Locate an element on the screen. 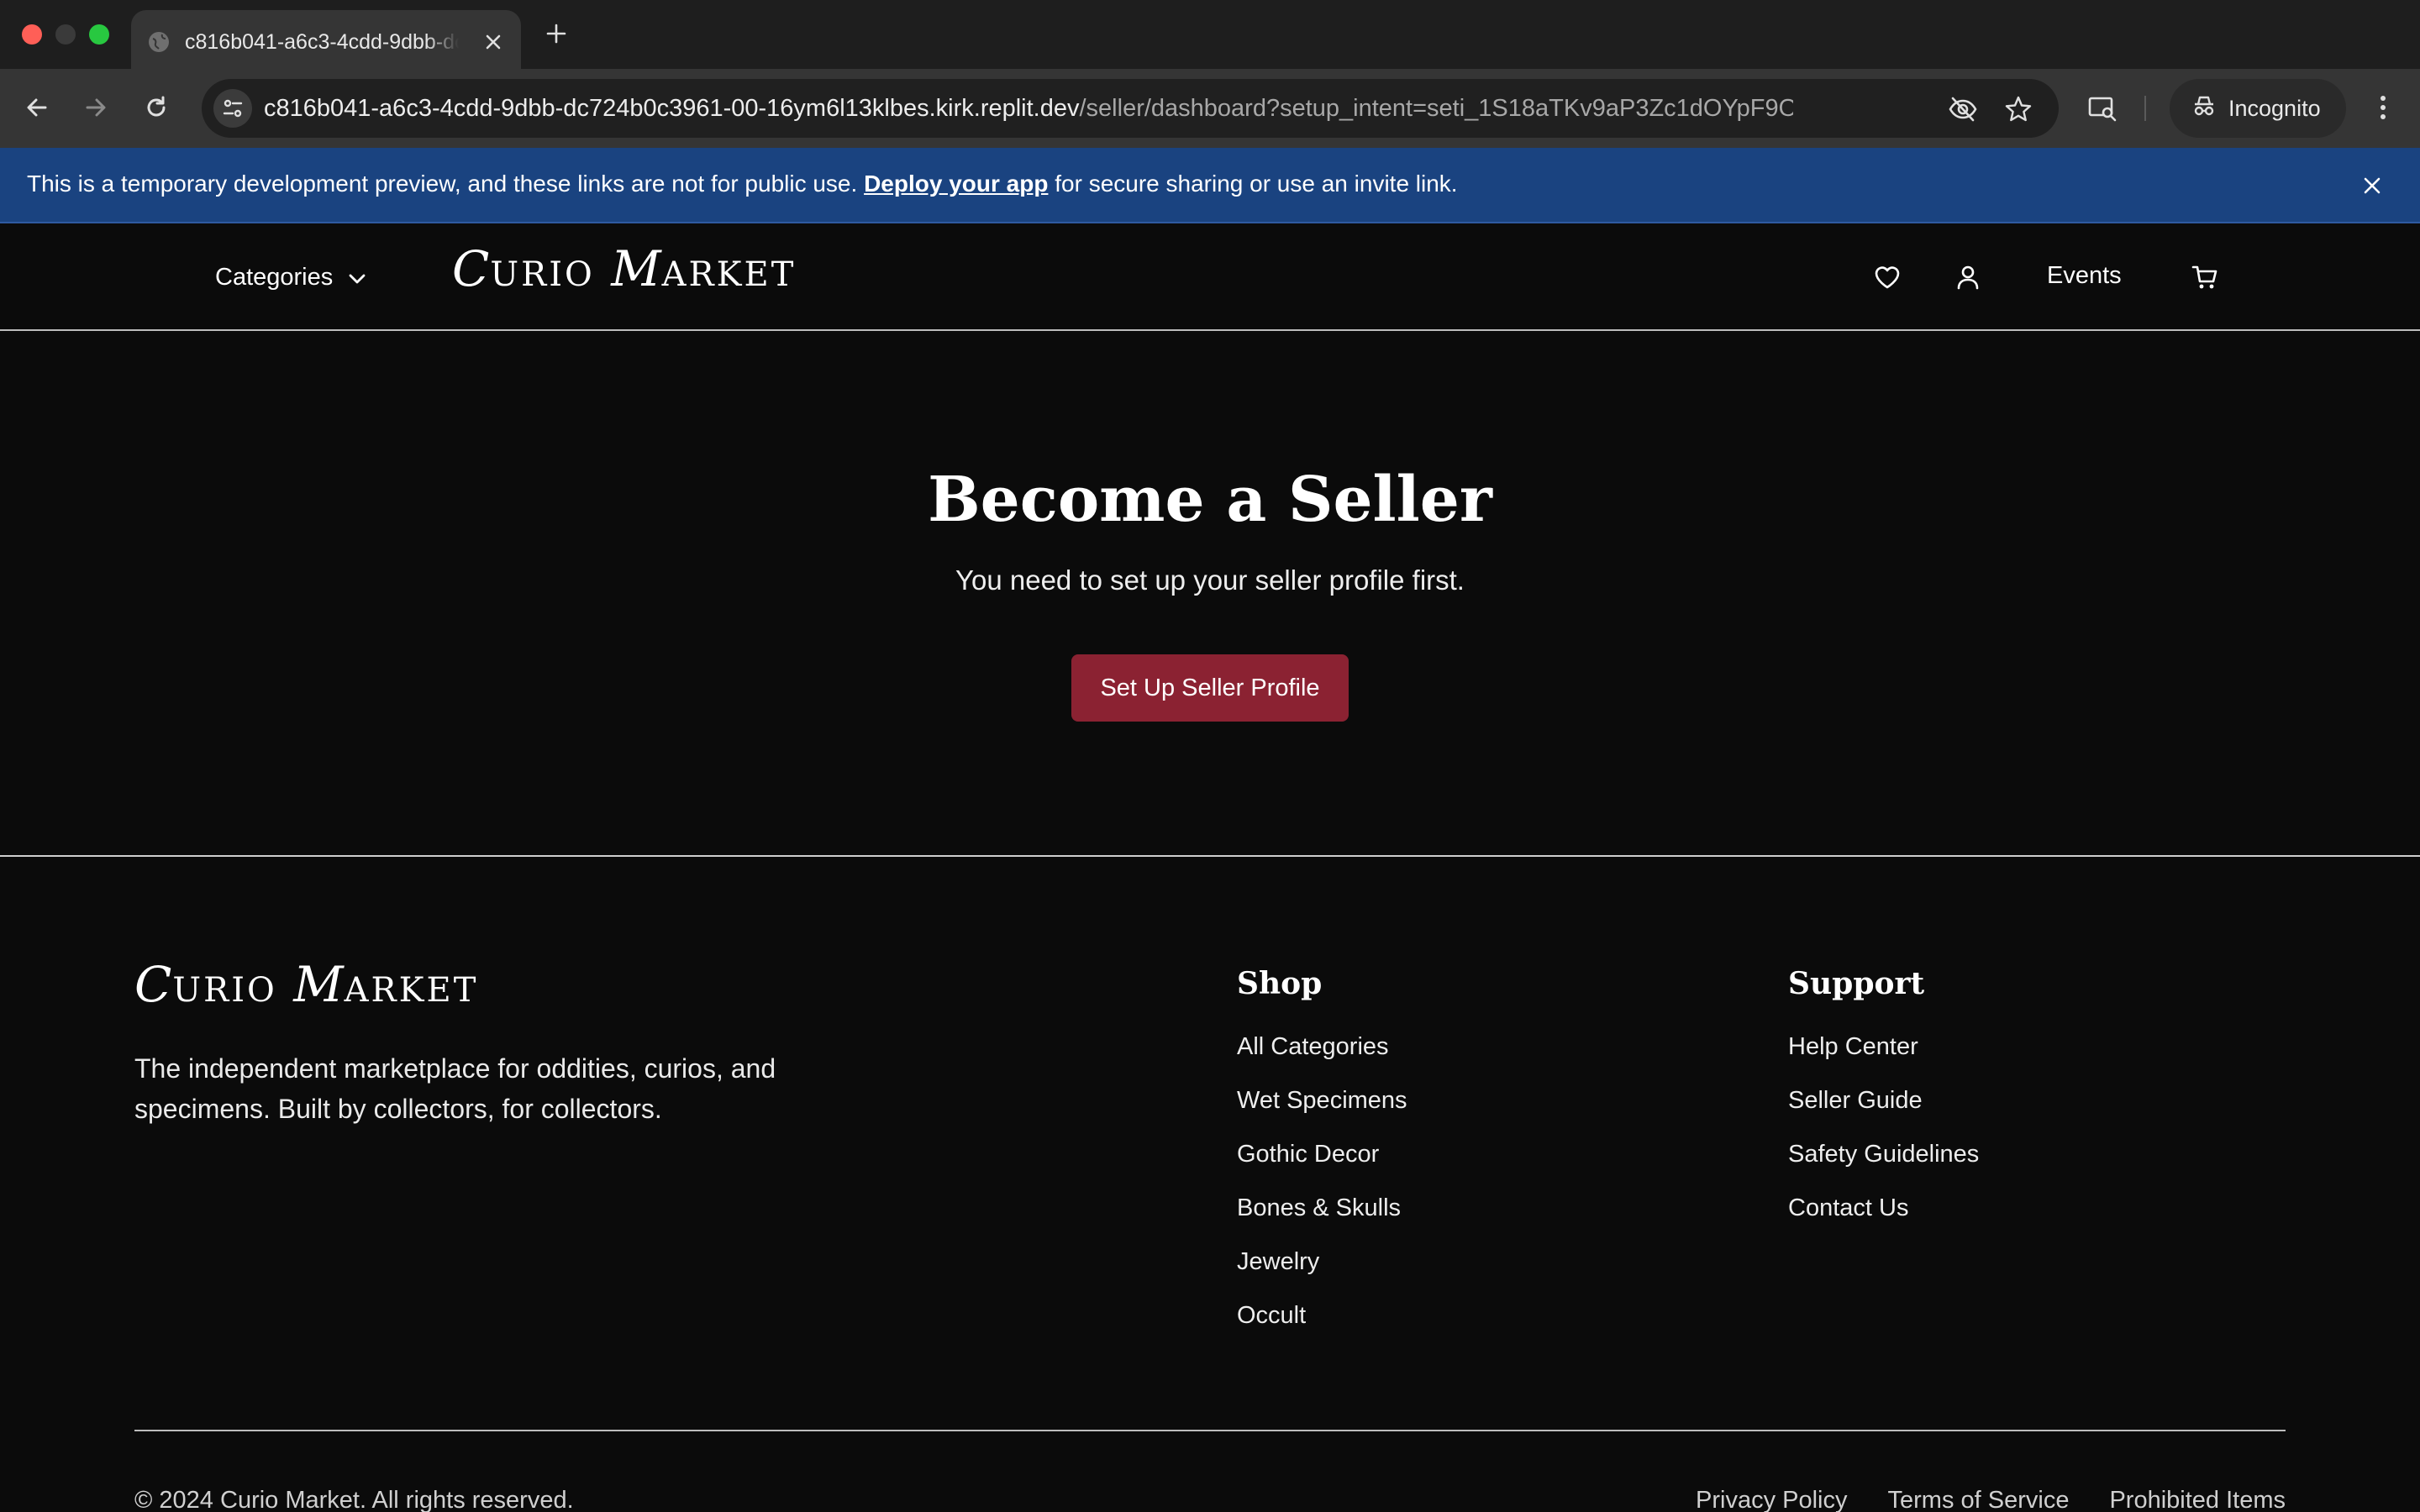 The height and width of the screenshot is (1512, 2420). user-icon is located at coordinates (1968, 277).